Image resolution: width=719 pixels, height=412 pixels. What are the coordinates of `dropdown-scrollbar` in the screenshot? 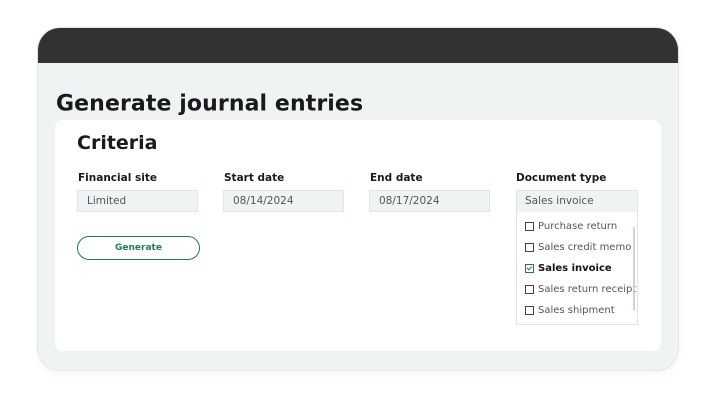 It's located at (634, 269).